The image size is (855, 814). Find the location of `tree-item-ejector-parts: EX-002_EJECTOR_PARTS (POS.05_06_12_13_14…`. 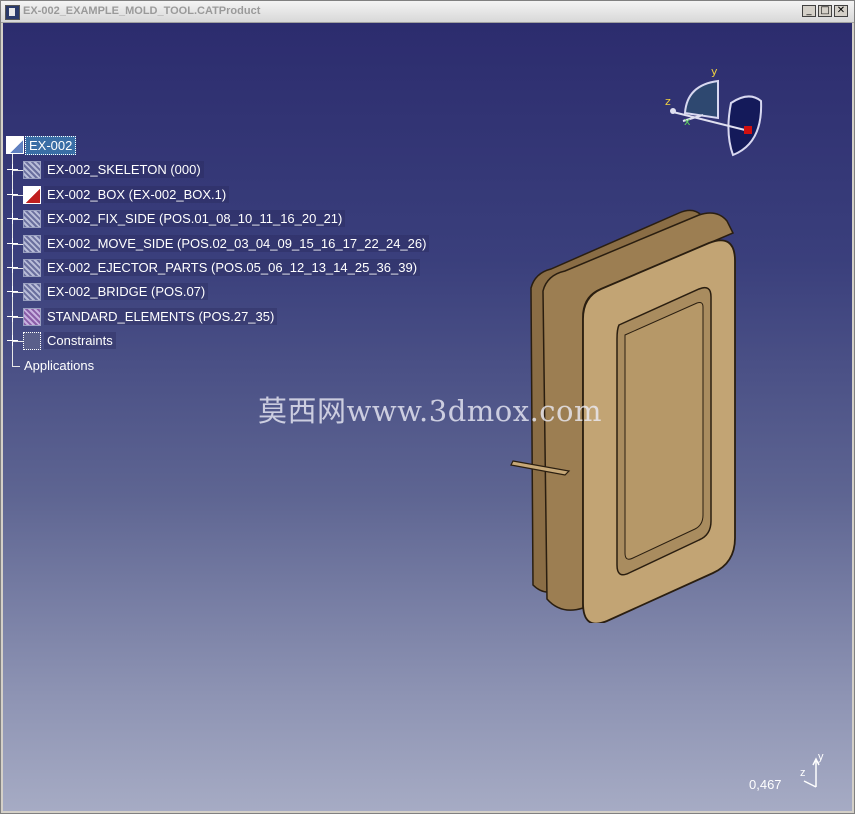

tree-item-ejector-parts: EX-002_EJECTOR_PARTS (POS.05_06_12_13_14… is located at coordinates (243, 268).